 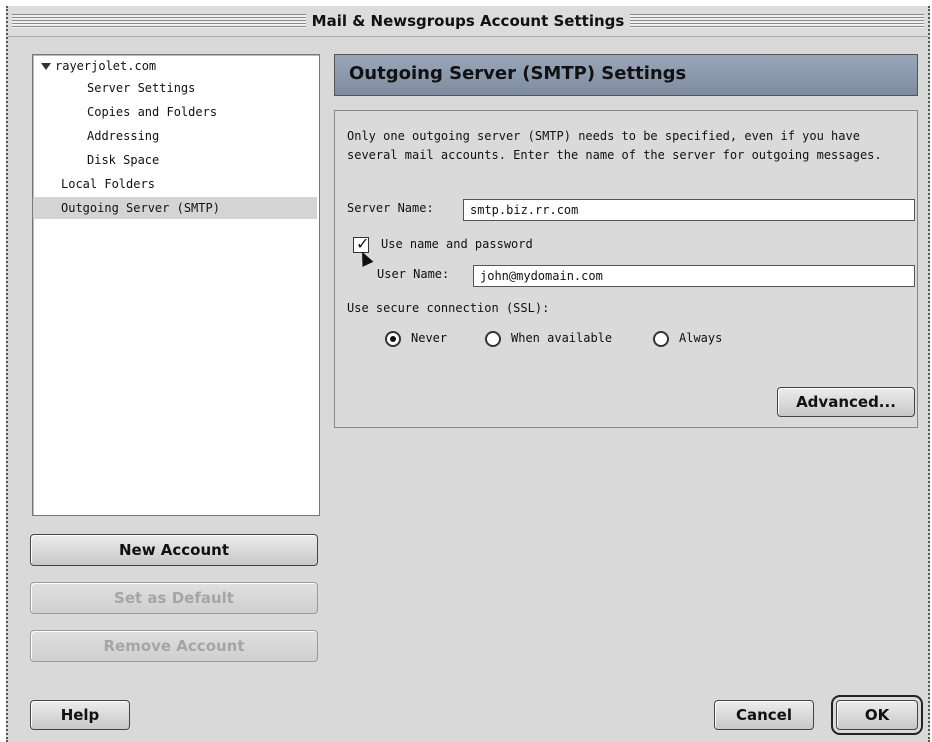 I want to click on window-title: Mail & Newsgroups Account Settings, so click(x=468, y=21).